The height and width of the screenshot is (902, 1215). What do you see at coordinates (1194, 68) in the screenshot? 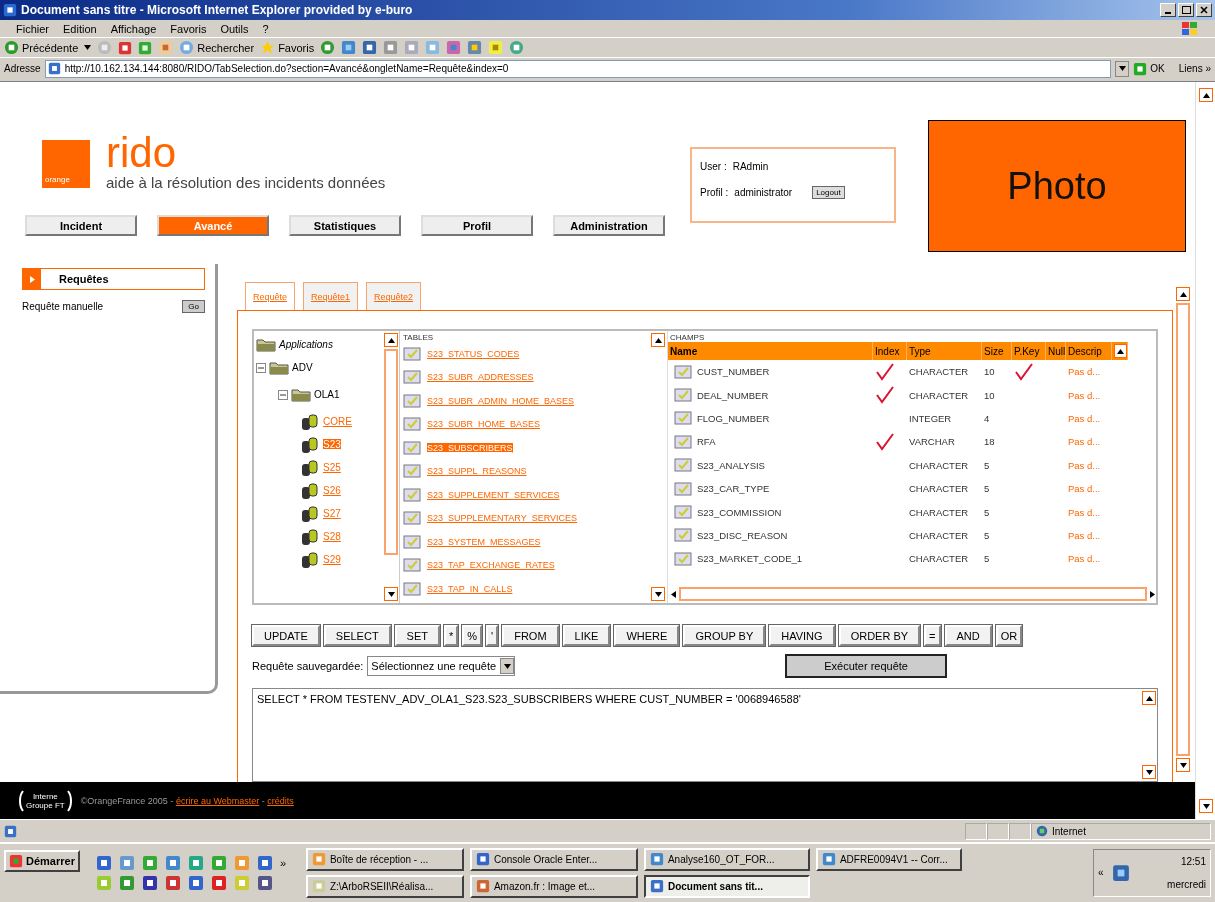
I see `links-label: Liens »` at bounding box center [1194, 68].